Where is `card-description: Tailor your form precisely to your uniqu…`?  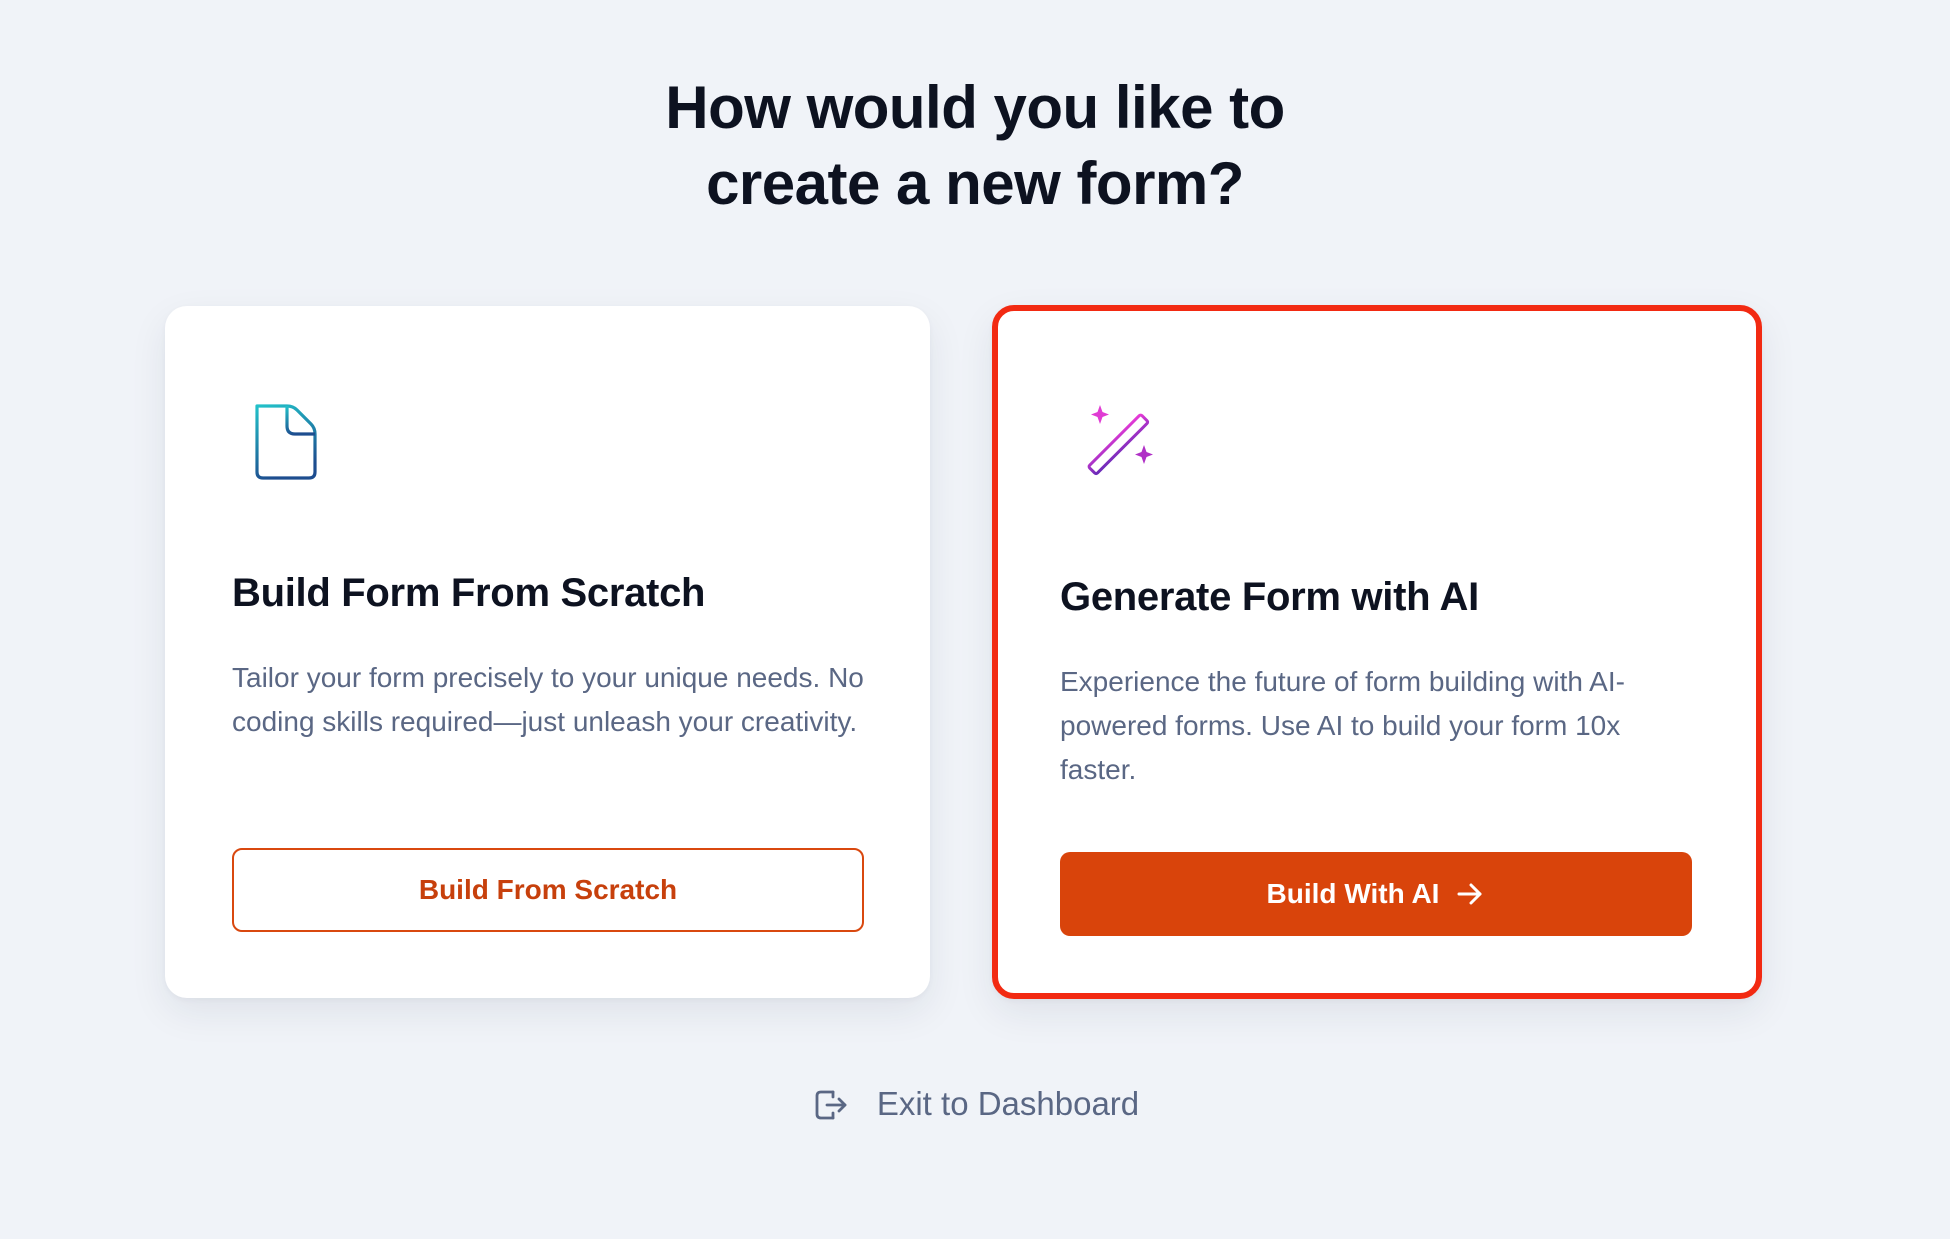
card-description: Tailor your form precisely to your uniqu… is located at coordinates (548, 699).